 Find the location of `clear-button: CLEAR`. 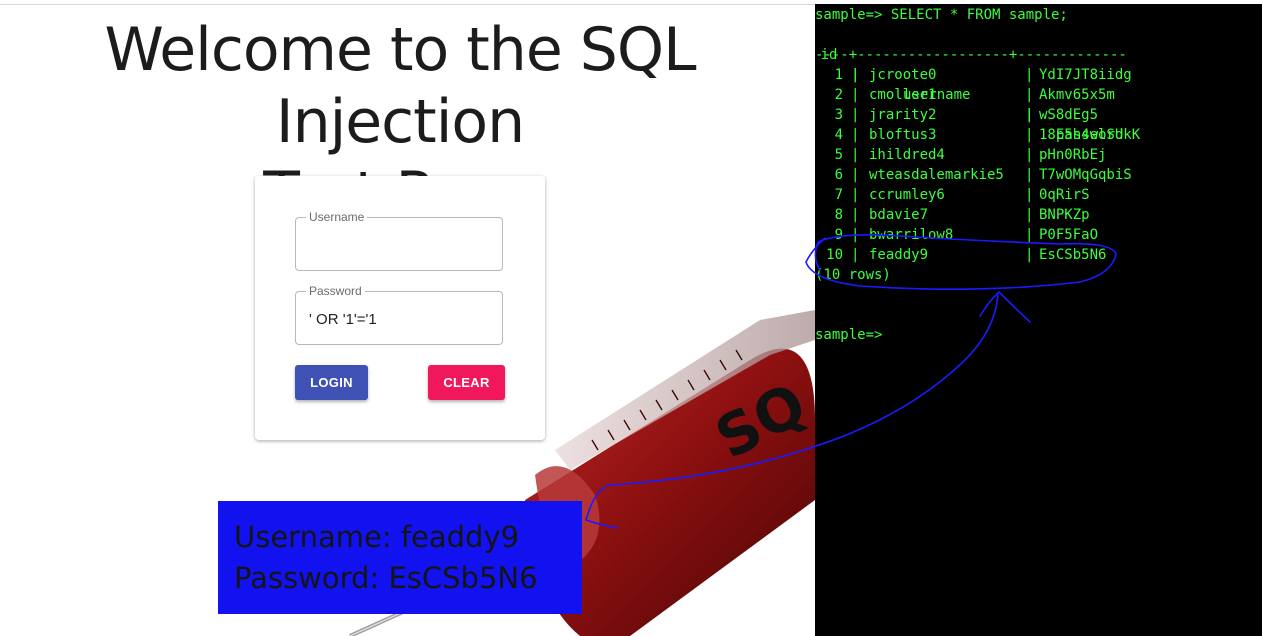

clear-button: CLEAR is located at coordinates (466, 382).